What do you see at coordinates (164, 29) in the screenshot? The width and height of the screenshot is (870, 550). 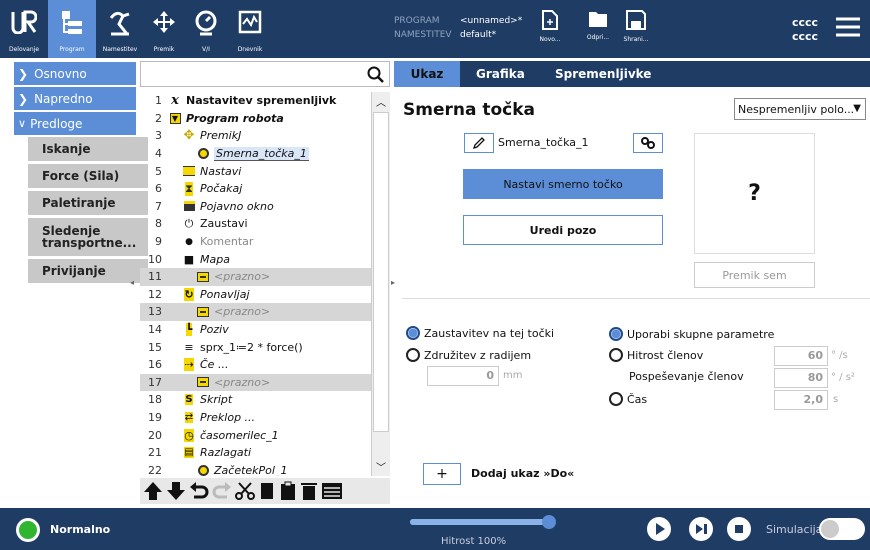 I see `move-tab-button: Premik` at bounding box center [164, 29].